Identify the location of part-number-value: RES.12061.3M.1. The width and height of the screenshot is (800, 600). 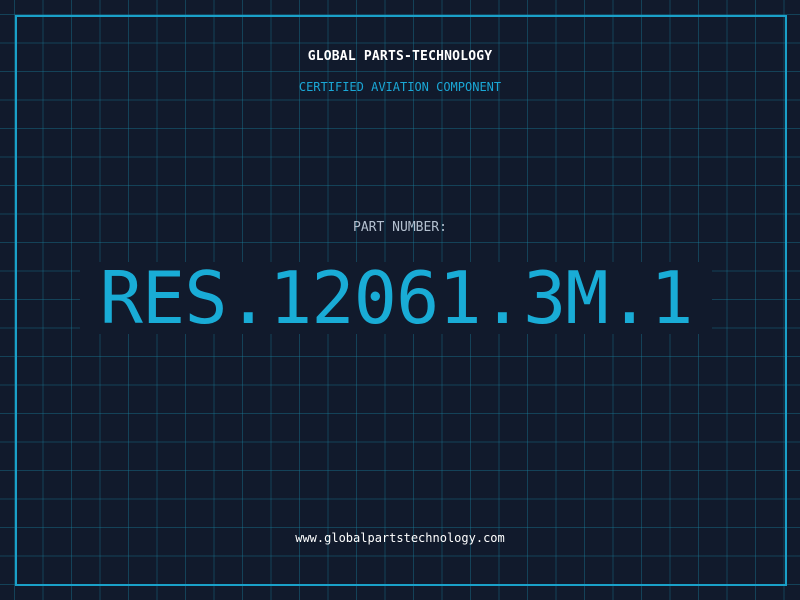
(396, 298).